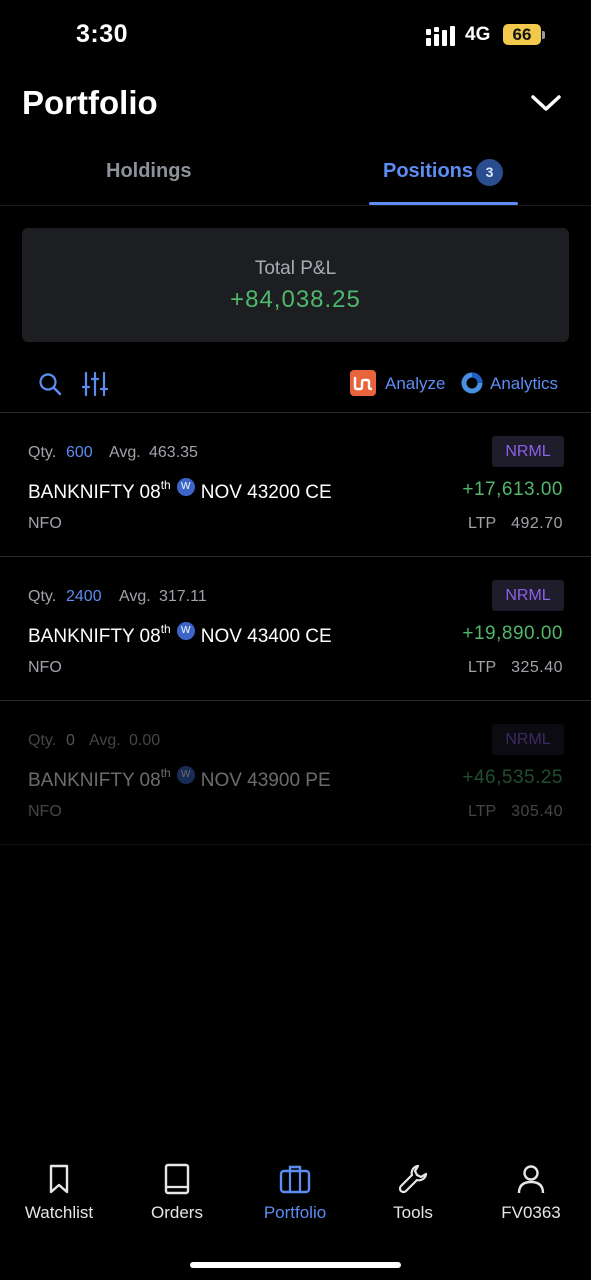 This screenshot has width=591, height=1280. Describe the element at coordinates (295, 268) in the screenshot. I see `total-pnl-label: Total P&L` at that location.